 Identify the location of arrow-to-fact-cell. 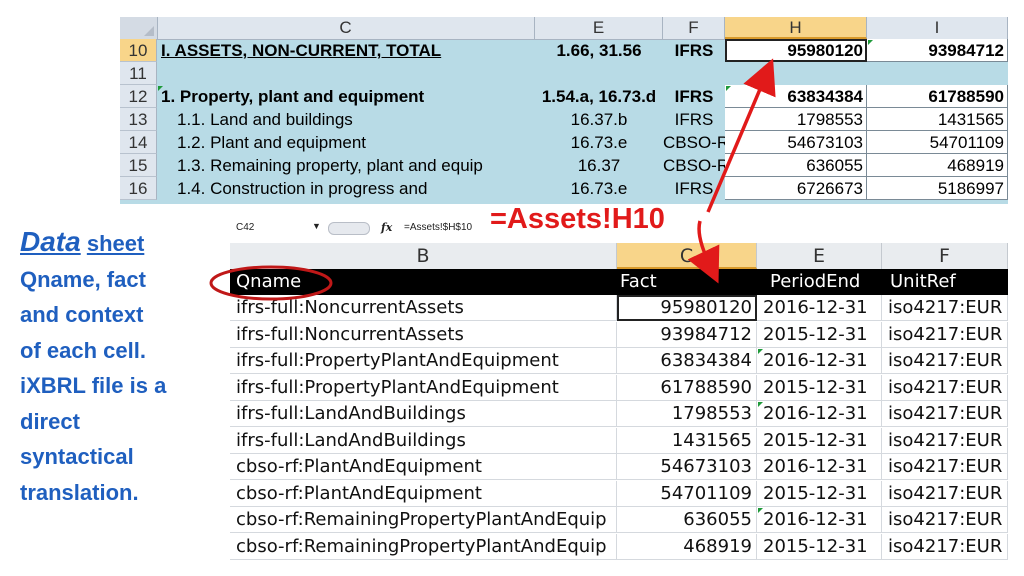
(703, 252).